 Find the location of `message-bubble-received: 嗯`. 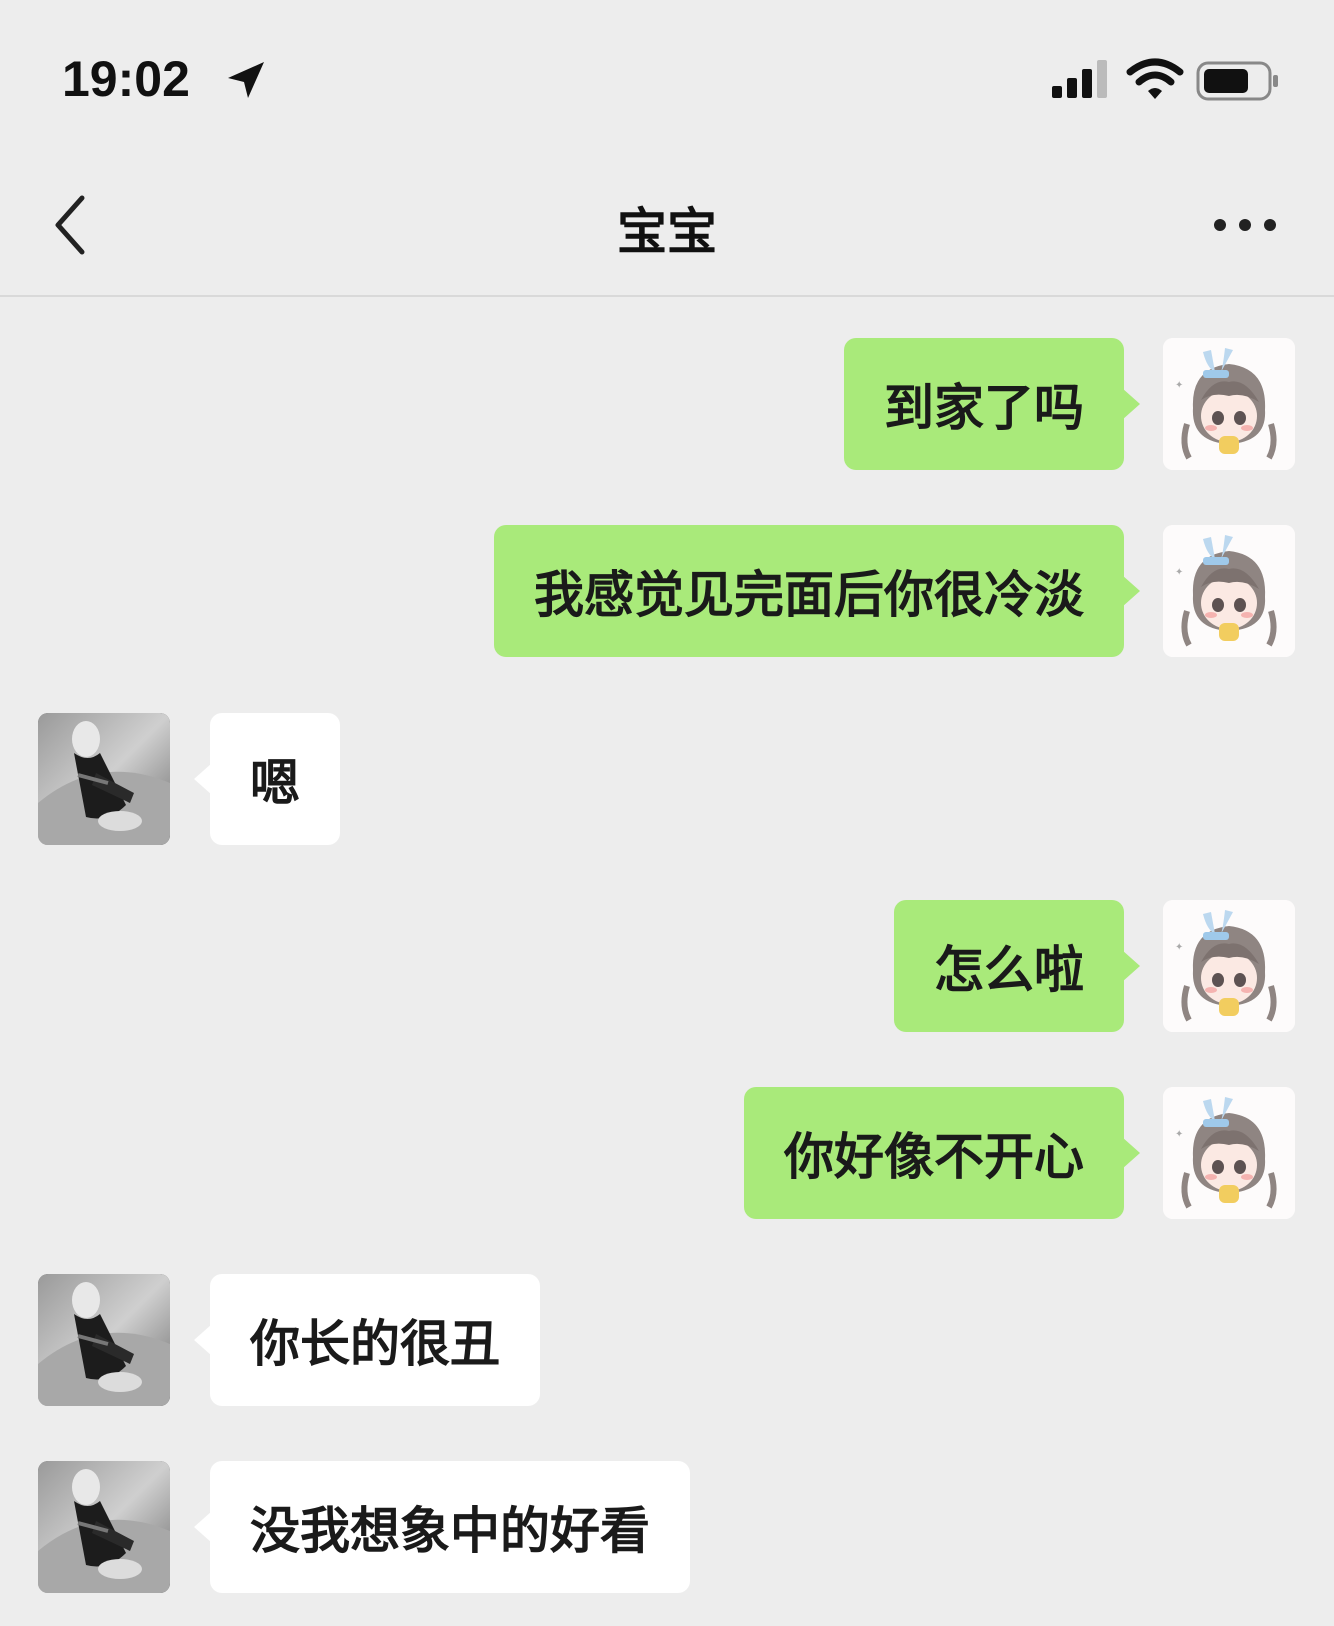

message-bubble-received: 嗯 is located at coordinates (267, 779).